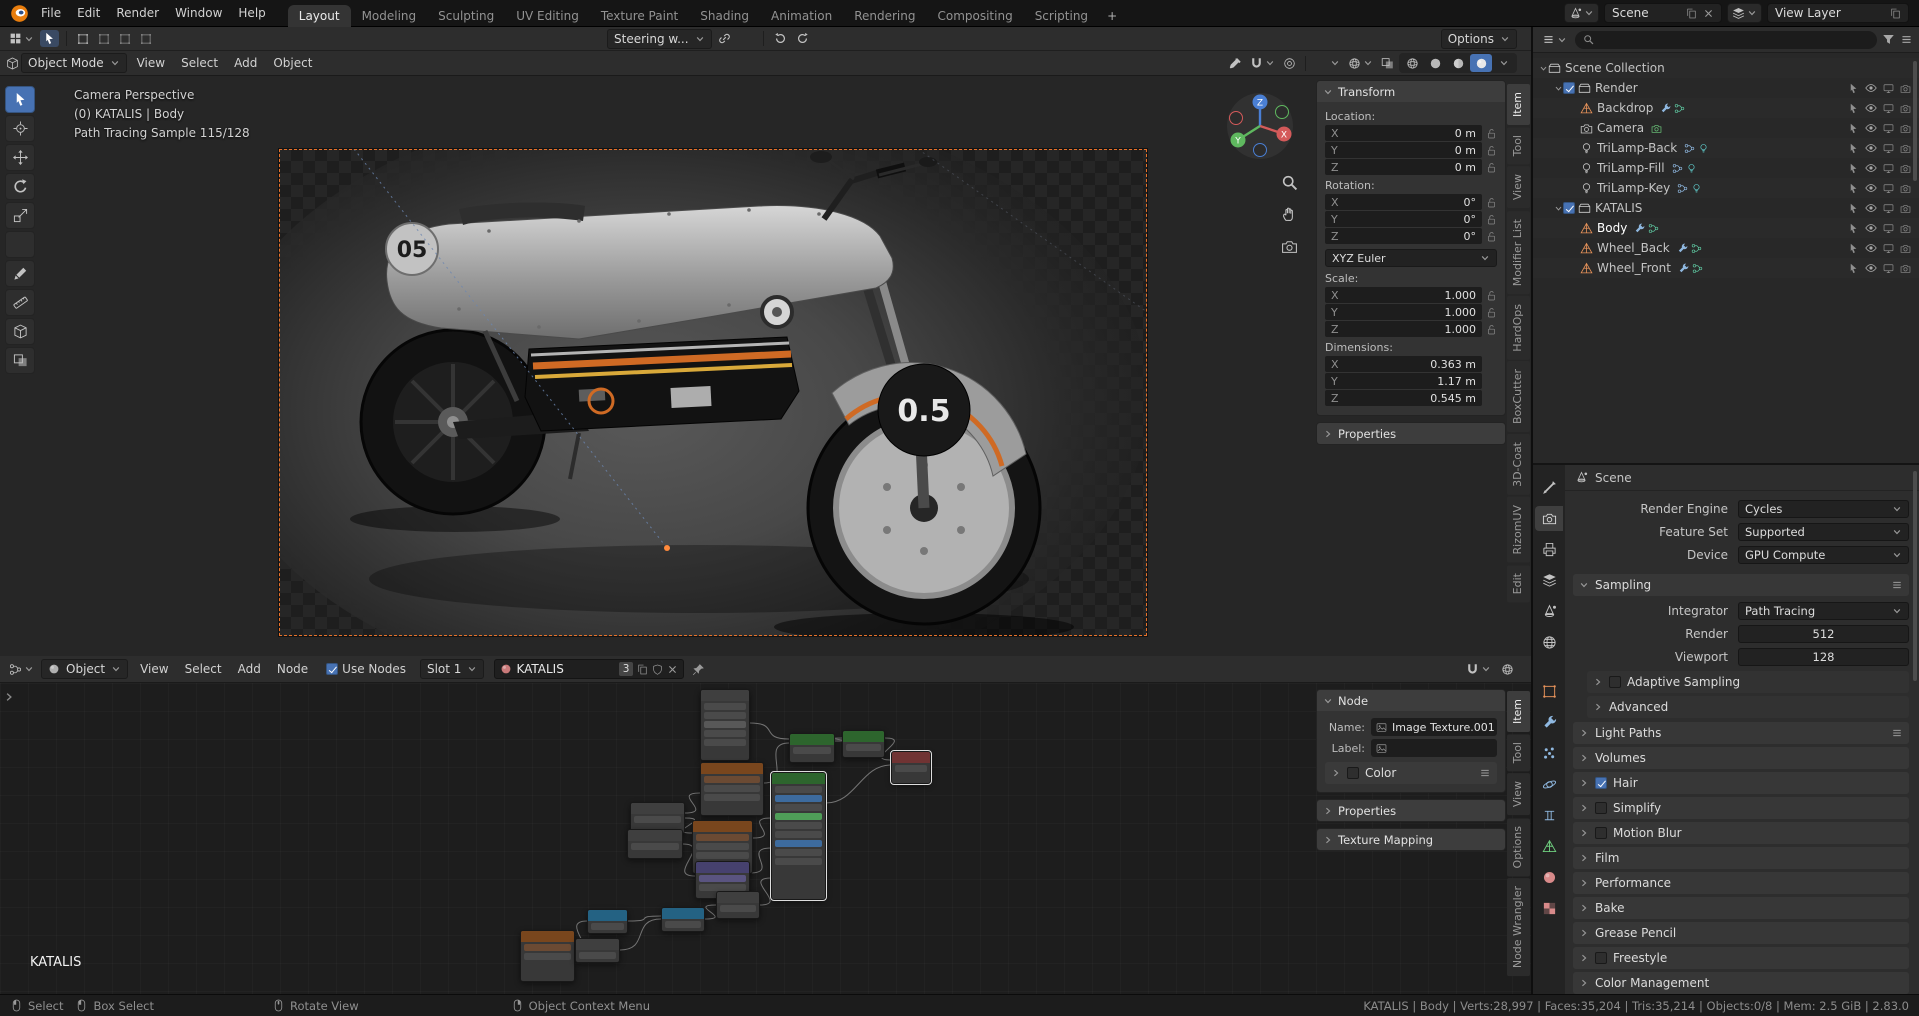 The width and height of the screenshot is (1919, 1016). What do you see at coordinates (1504, 63) in the screenshot?
I see `shading-dropdown-button` at bounding box center [1504, 63].